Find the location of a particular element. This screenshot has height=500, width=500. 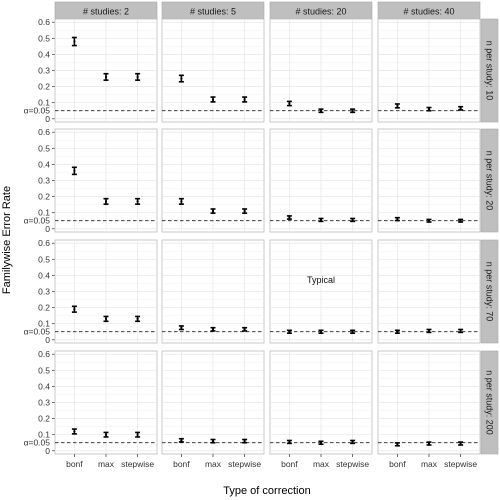

y-axis-title: Familywise Error Rate is located at coordinates (7, 240).